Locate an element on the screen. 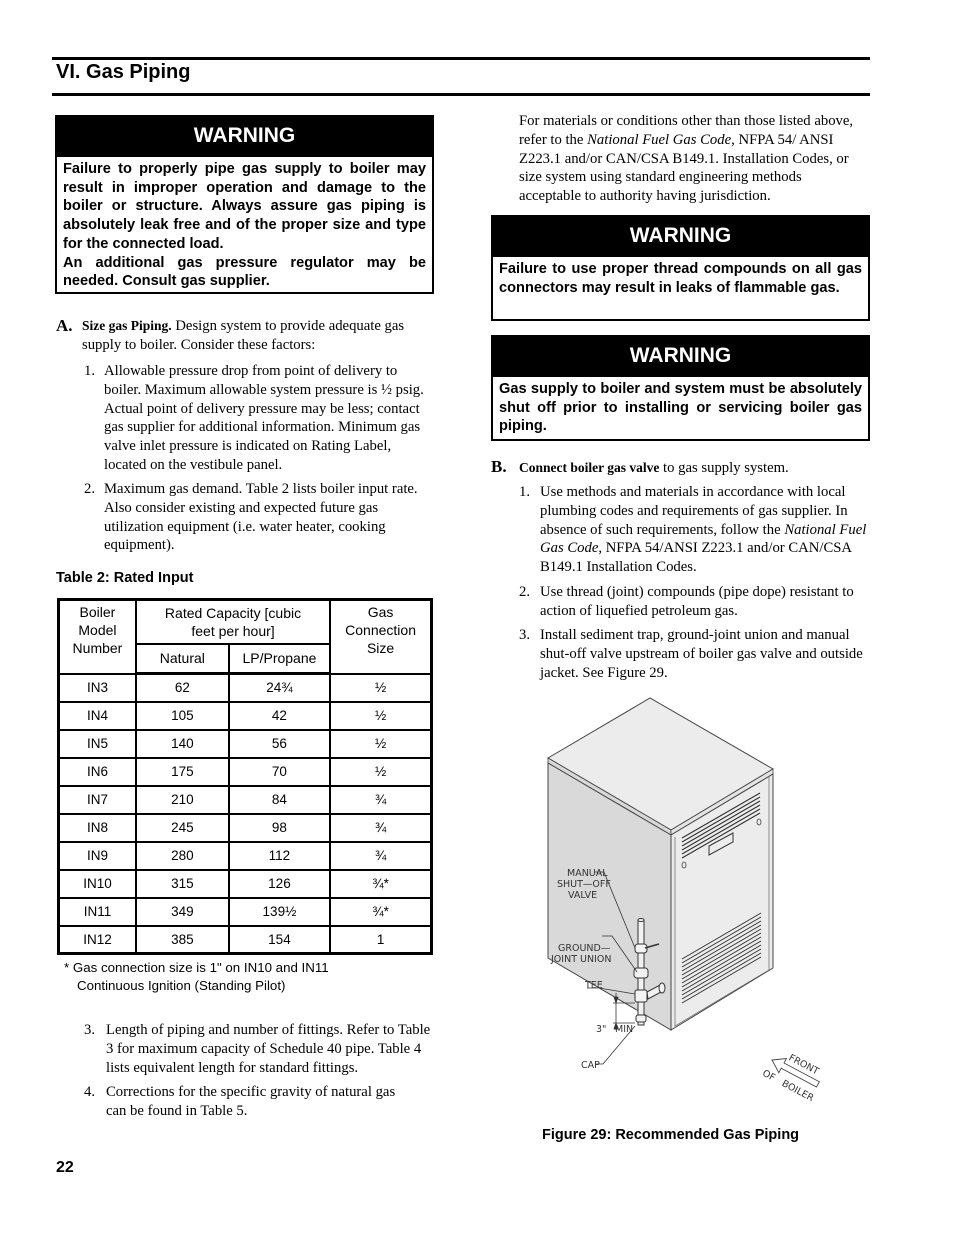  header-connection: Gas Connection Size is located at coordinates (381, 636).